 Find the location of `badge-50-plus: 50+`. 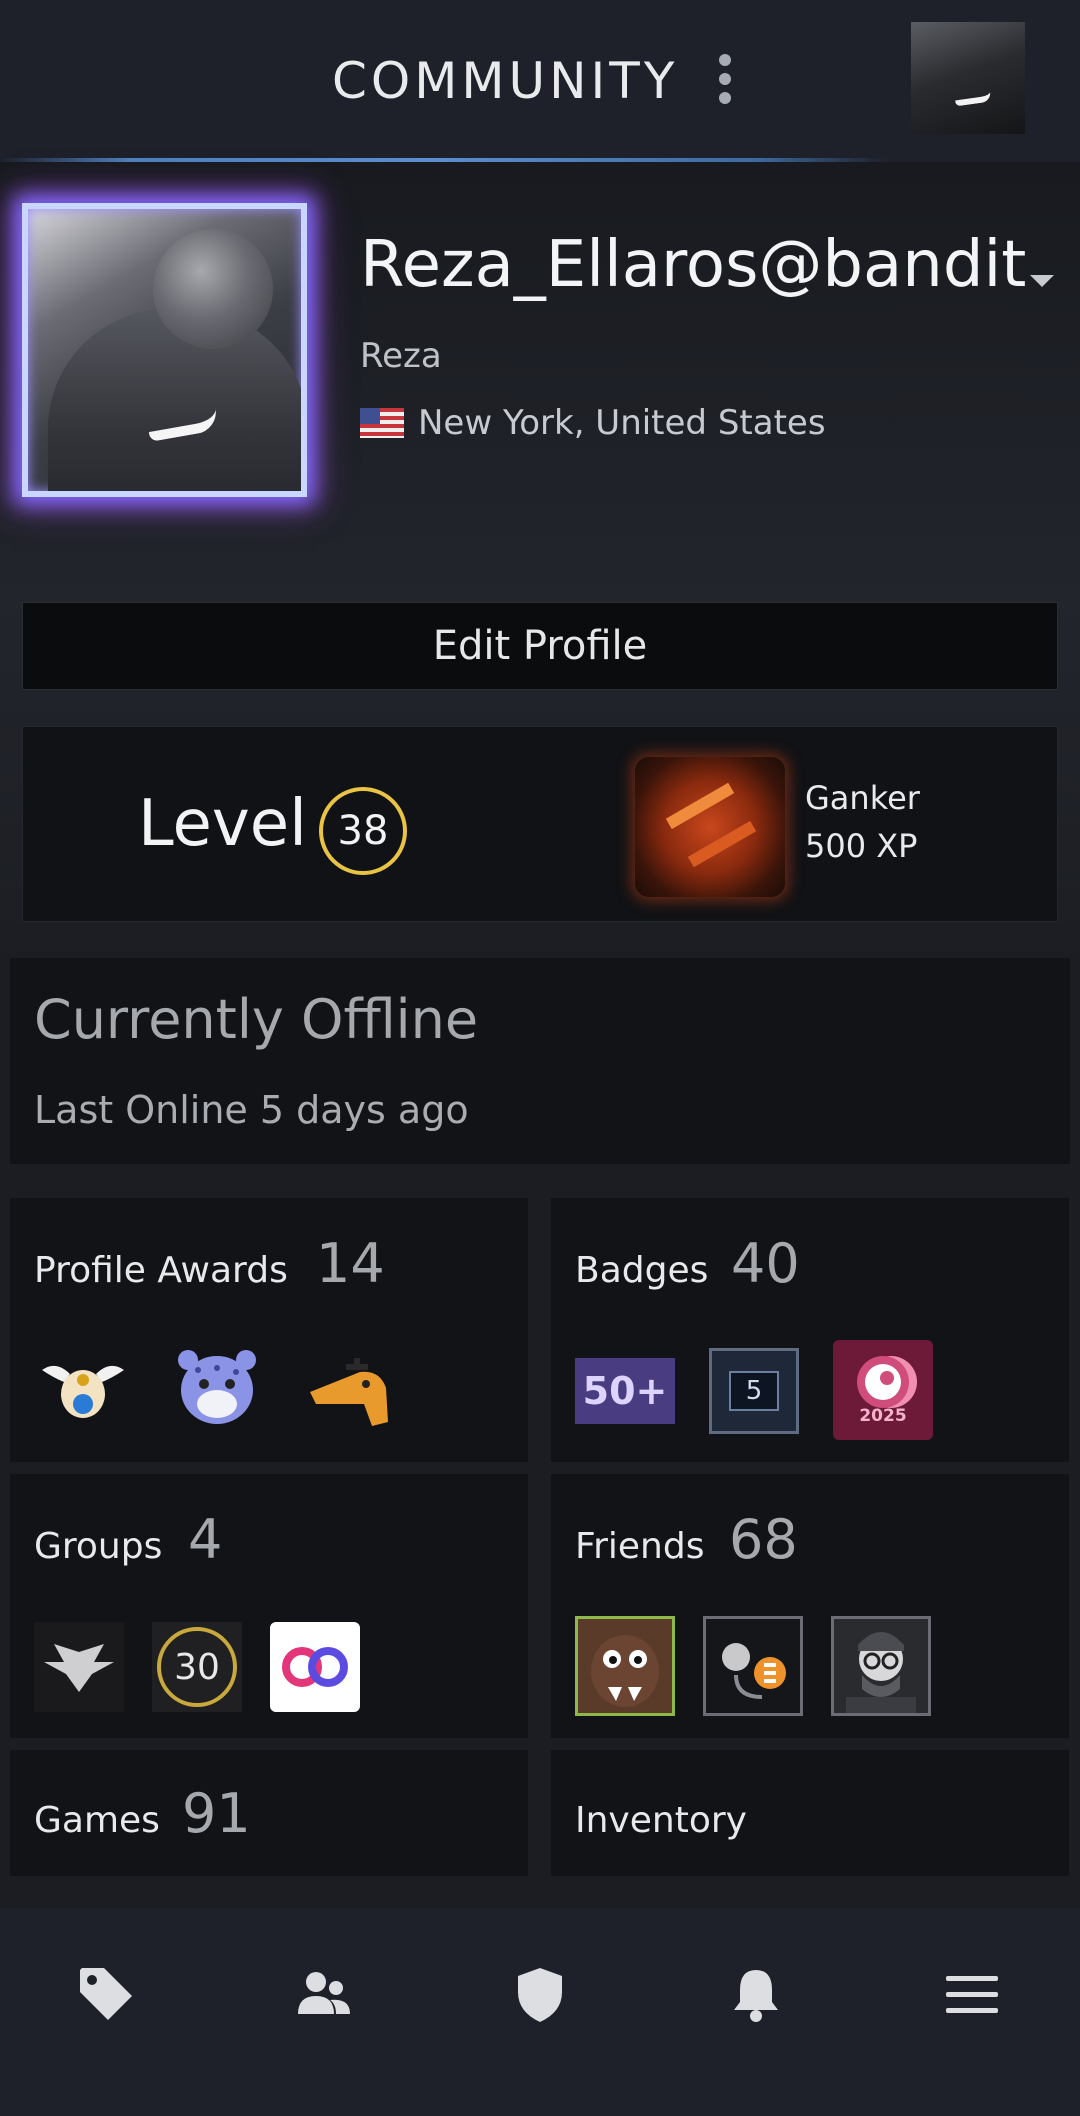

badge-50-plus: 50+ is located at coordinates (625, 1391).